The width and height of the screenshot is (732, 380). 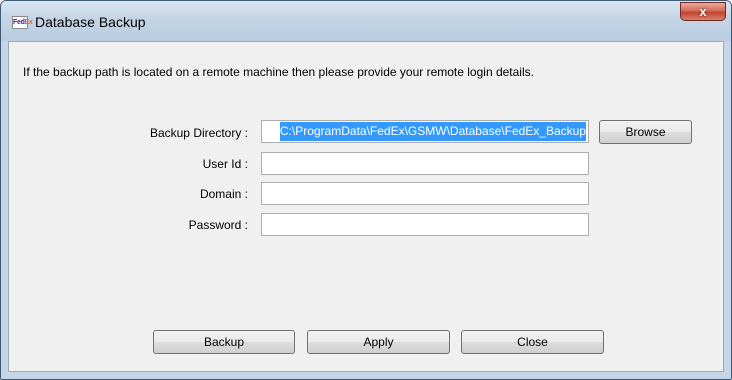 I want to click on close-button: Close, so click(x=532, y=342).